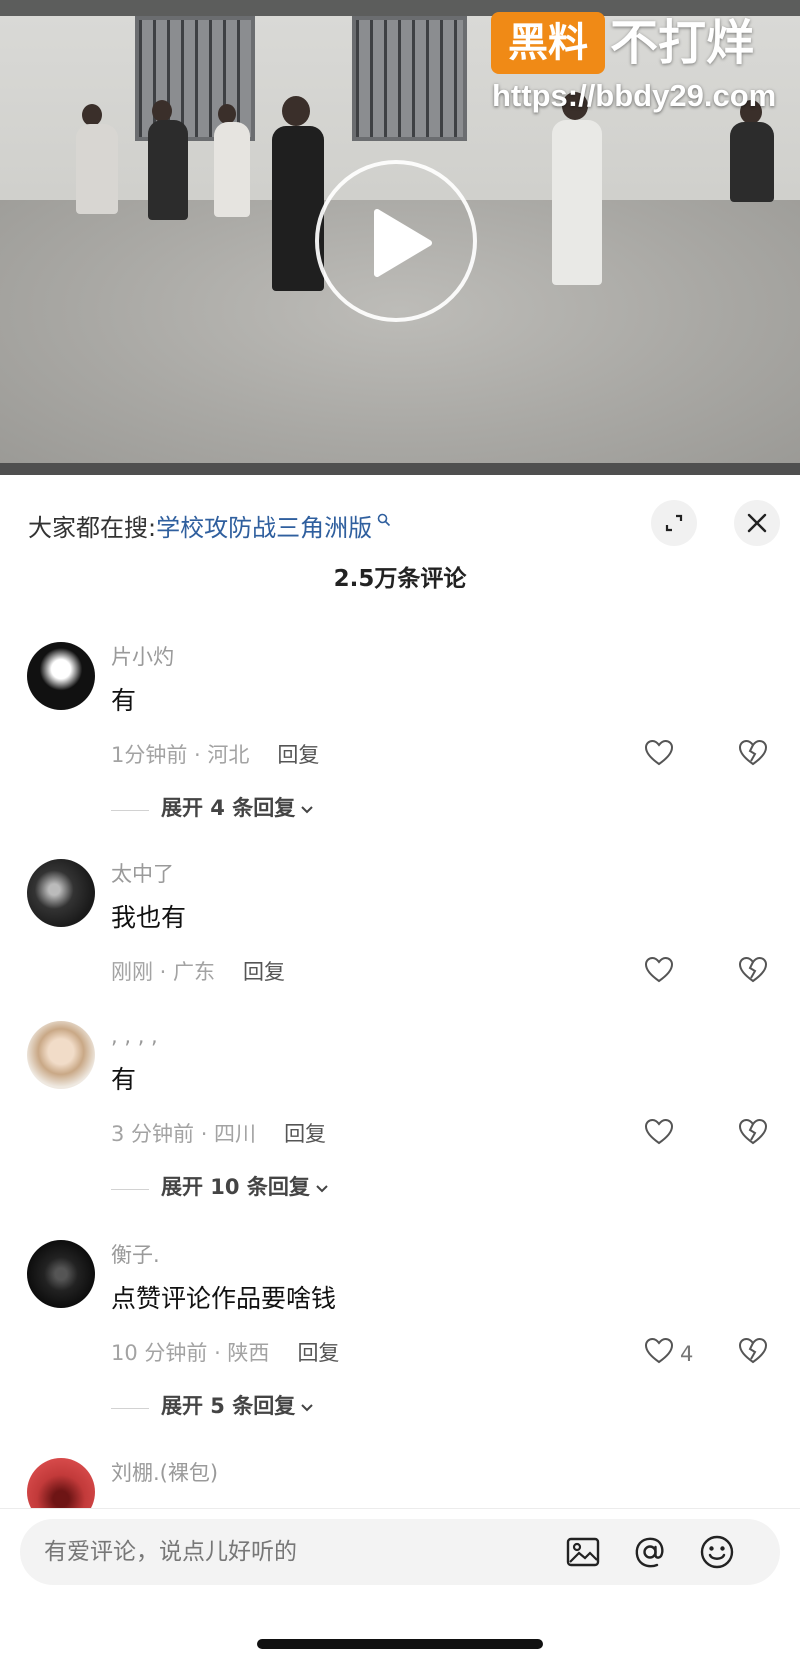  Describe the element at coordinates (400, 1552) in the screenshot. I see `comment-input: 有爱评论，说点儿好听的` at that location.